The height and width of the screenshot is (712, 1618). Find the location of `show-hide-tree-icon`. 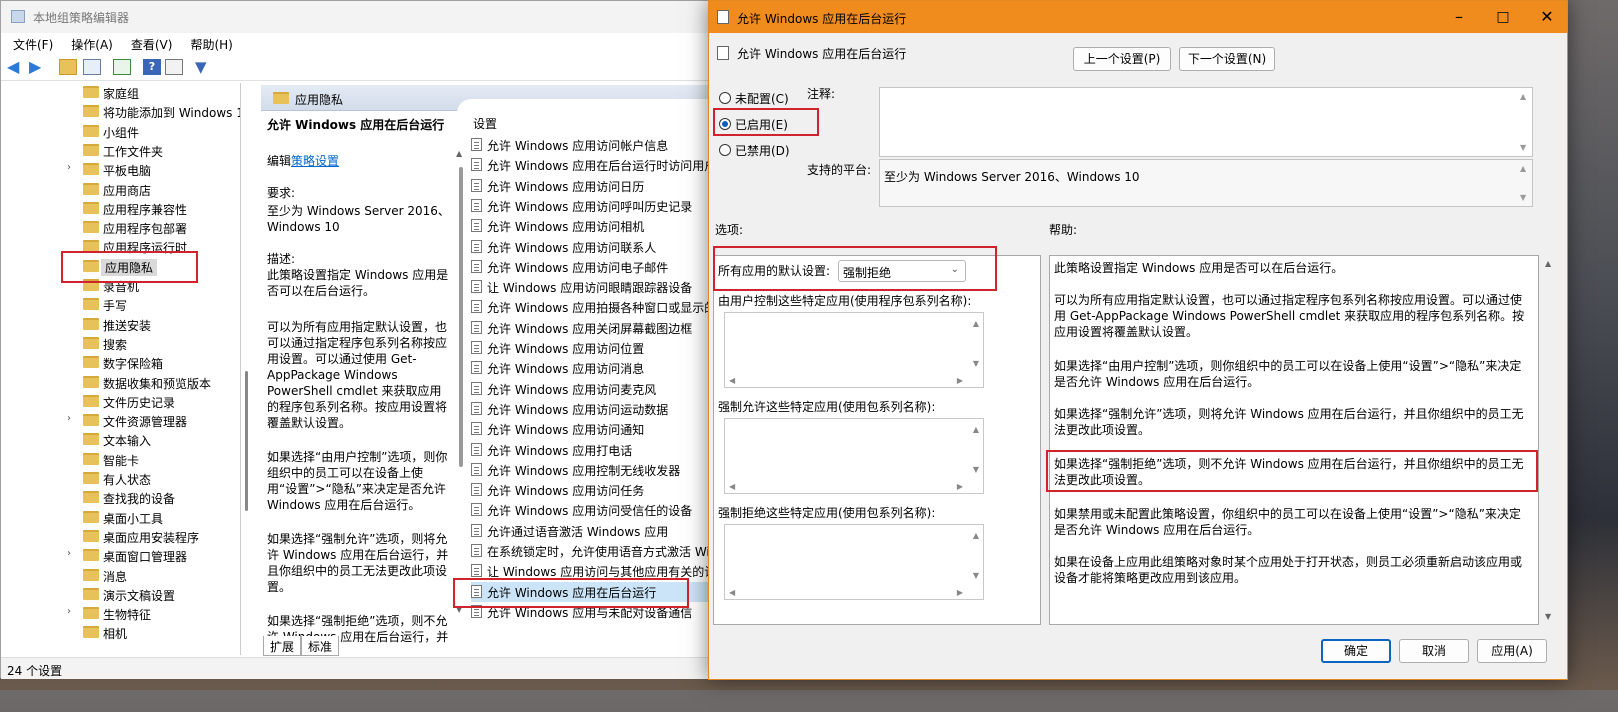

show-hide-tree-icon is located at coordinates (92, 67).